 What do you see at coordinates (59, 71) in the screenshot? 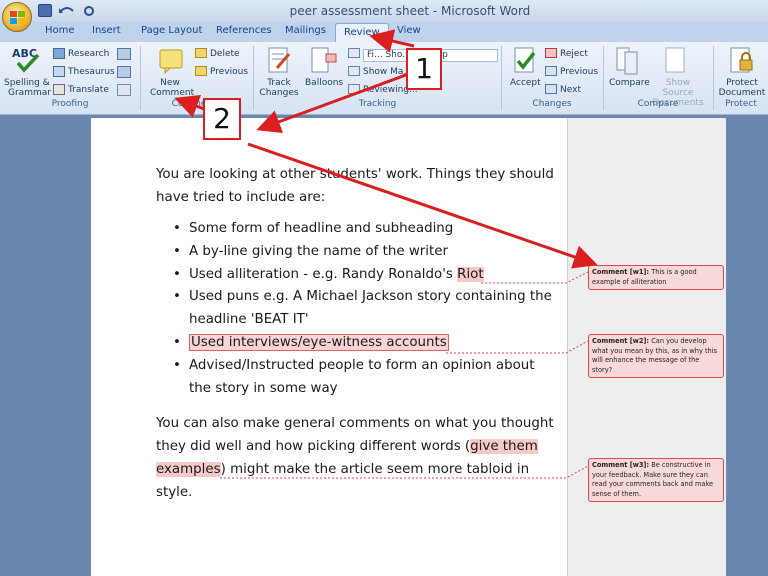
I see `thesaurus-icon` at bounding box center [59, 71].